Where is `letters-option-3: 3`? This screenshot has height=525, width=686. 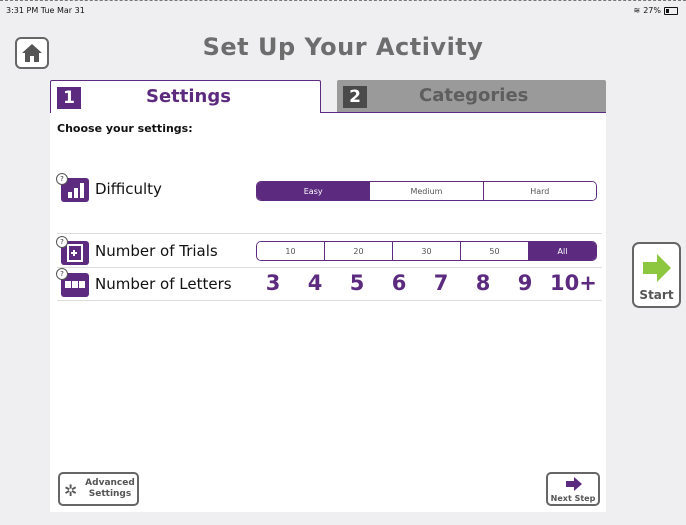
letters-option-3: 3 is located at coordinates (273, 283).